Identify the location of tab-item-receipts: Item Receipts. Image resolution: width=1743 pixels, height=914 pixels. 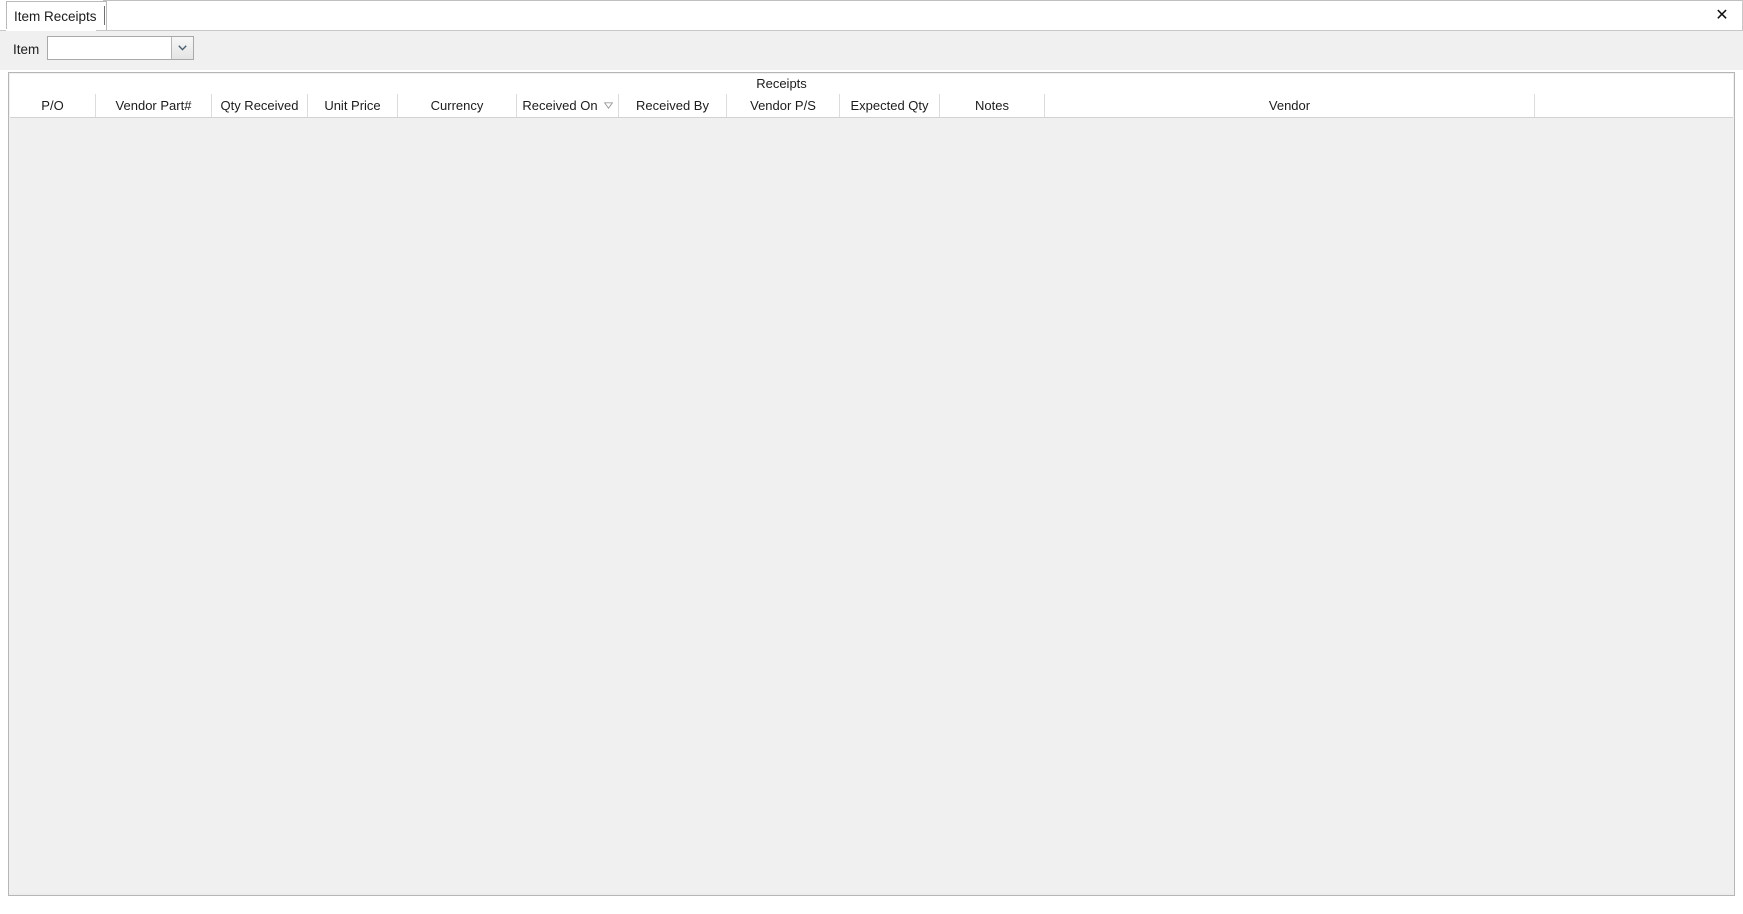
(56, 15).